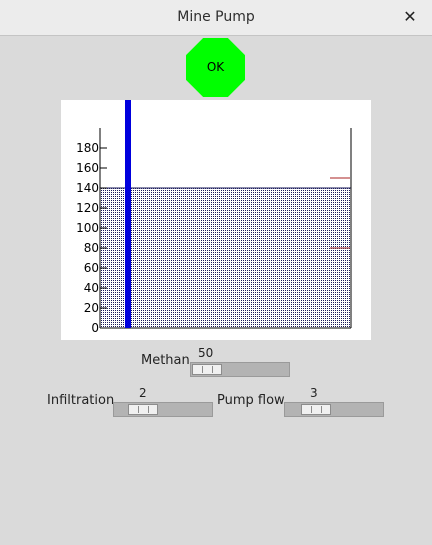 The height and width of the screenshot is (545, 432). I want to click on window-title: Mine Pump, so click(216, 17).